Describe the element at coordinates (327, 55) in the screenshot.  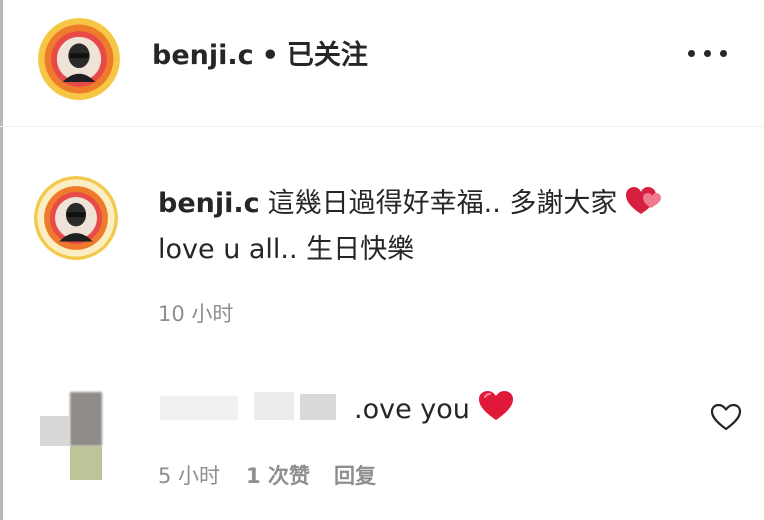
I see `follow-status: 已关注` at that location.